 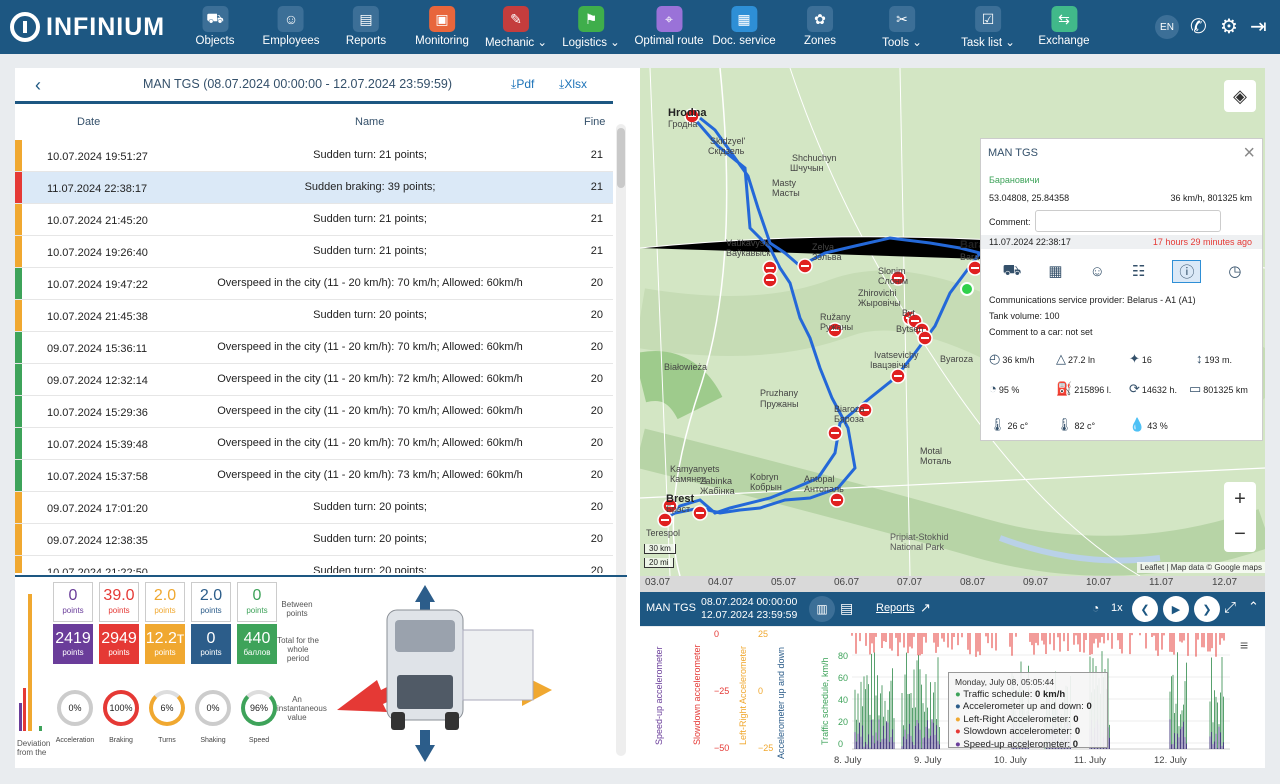 What do you see at coordinates (1229, 26) in the screenshot?
I see `gear-icon: ⚙` at bounding box center [1229, 26].